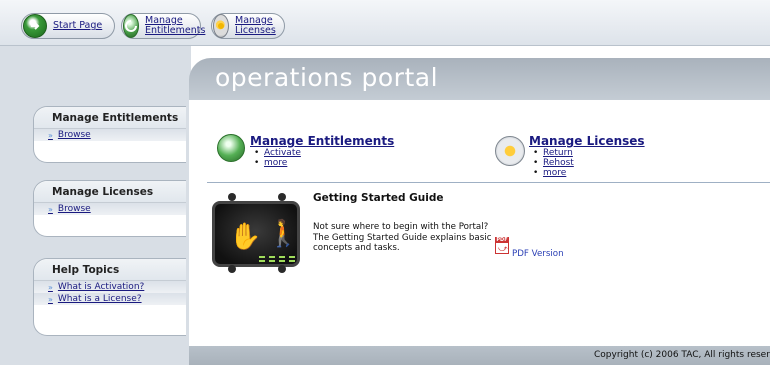 Image resolution: width=770 pixels, height=365 pixels. Describe the element at coordinates (479, 79) in the screenshot. I see `portal-header: operations portal` at that location.